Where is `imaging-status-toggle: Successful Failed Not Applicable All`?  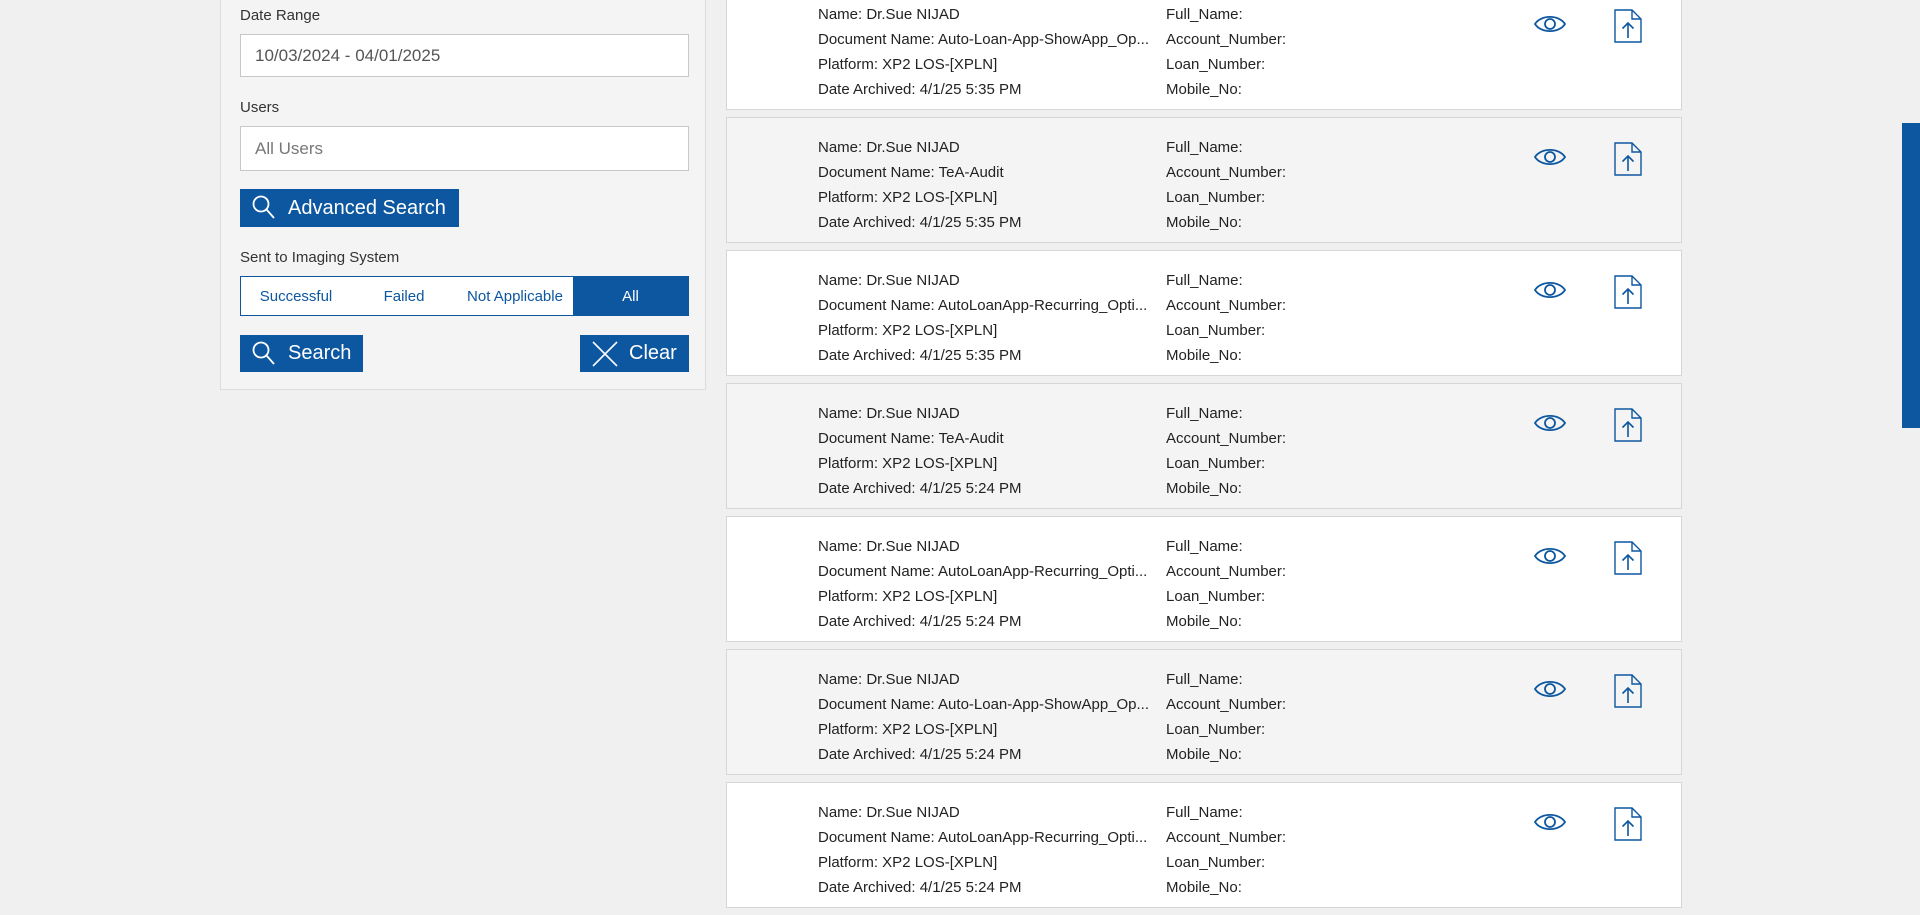 imaging-status-toggle: Successful Failed Not Applicable All is located at coordinates (464, 296).